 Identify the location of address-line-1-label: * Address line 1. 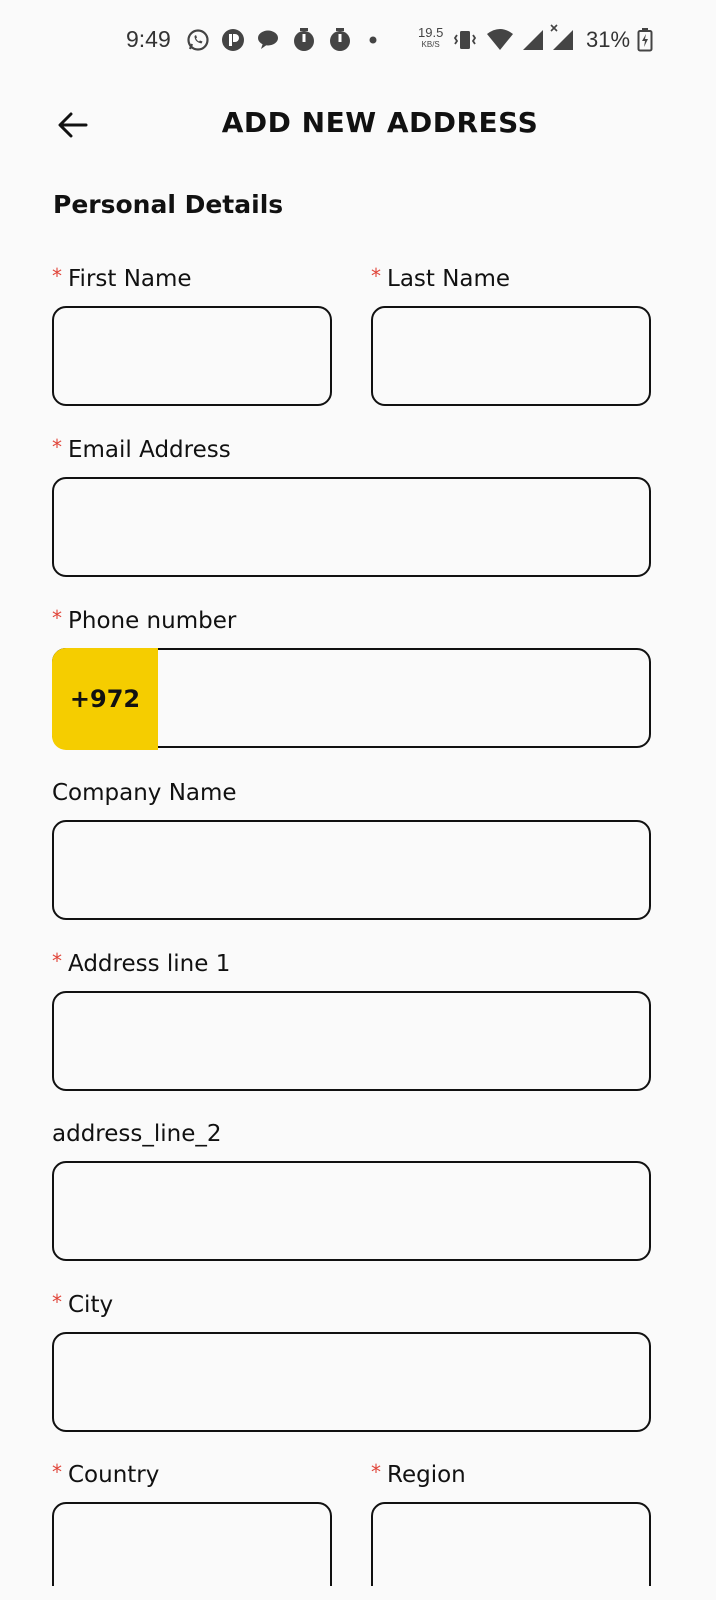
(141, 963).